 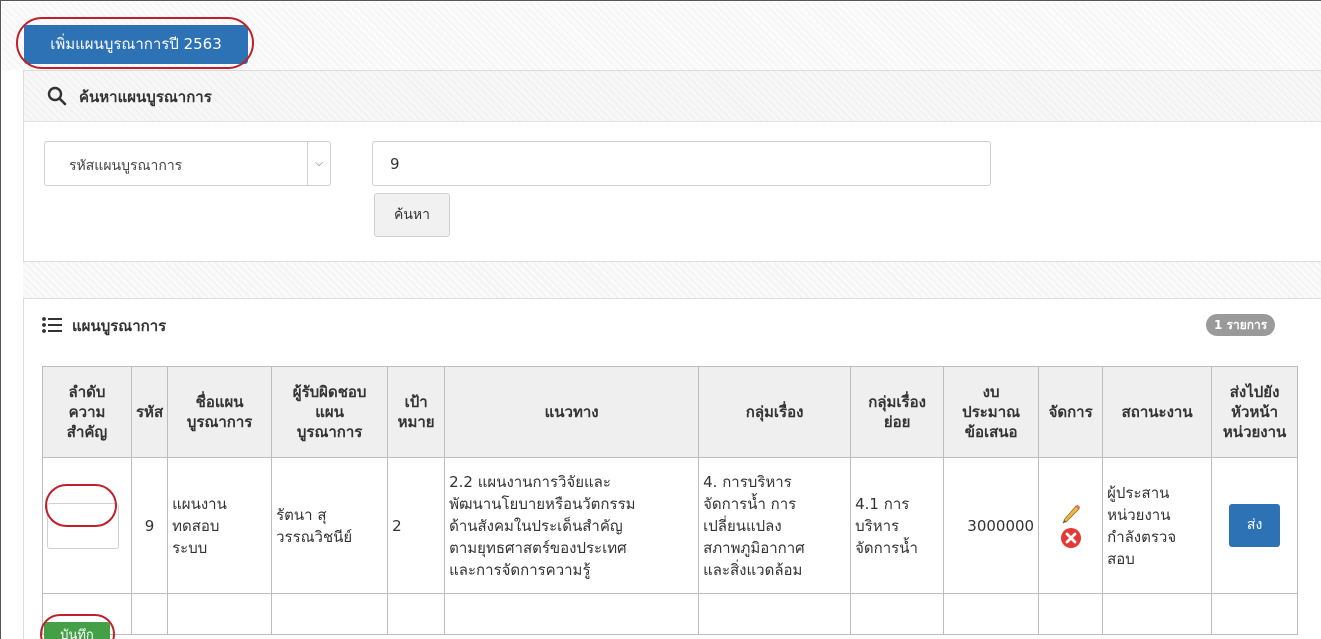 I want to click on cell-line: ลำดับ, so click(x=87, y=392).